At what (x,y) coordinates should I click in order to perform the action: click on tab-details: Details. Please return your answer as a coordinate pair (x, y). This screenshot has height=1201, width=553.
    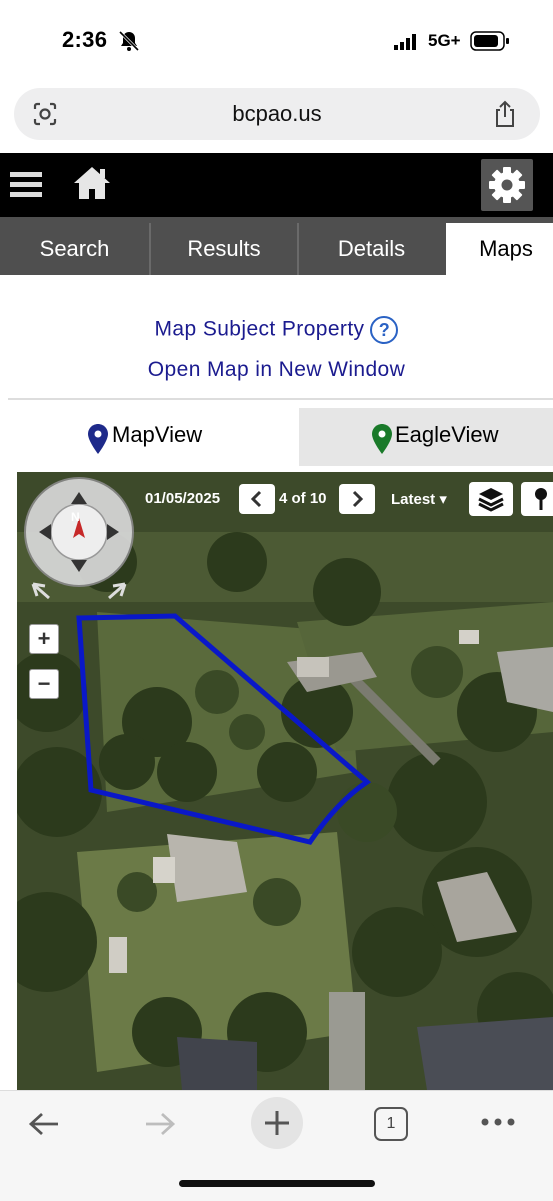
    Looking at the image, I should click on (371, 249).